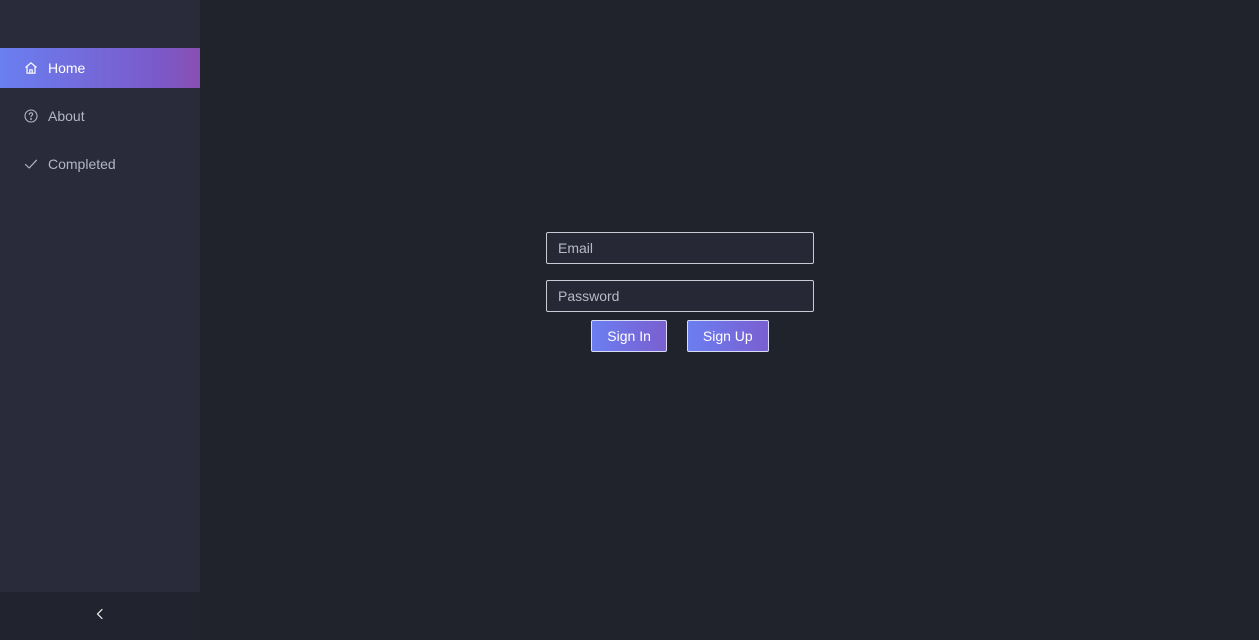 The image size is (1259, 640). What do you see at coordinates (66, 116) in the screenshot?
I see `sidebar-item-label: About` at bounding box center [66, 116].